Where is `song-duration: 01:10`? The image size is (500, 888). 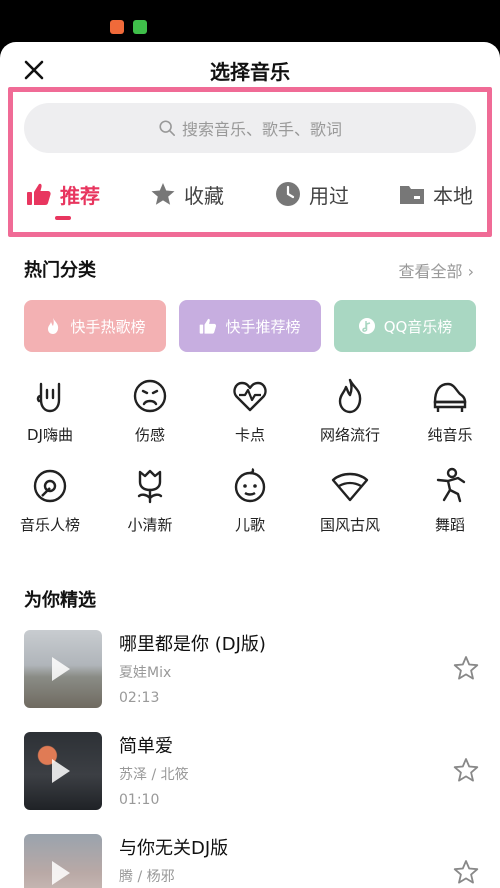 song-duration: 01:10 is located at coordinates (139, 800).